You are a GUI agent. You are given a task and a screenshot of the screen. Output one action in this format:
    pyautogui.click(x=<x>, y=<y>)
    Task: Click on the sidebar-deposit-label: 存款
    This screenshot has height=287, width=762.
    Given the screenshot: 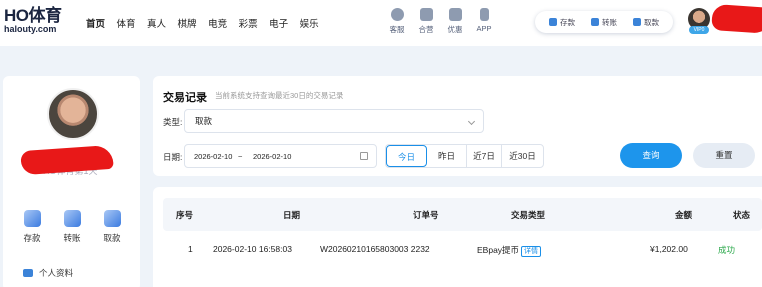 What is the action you would take?
    pyautogui.click(x=32, y=238)
    